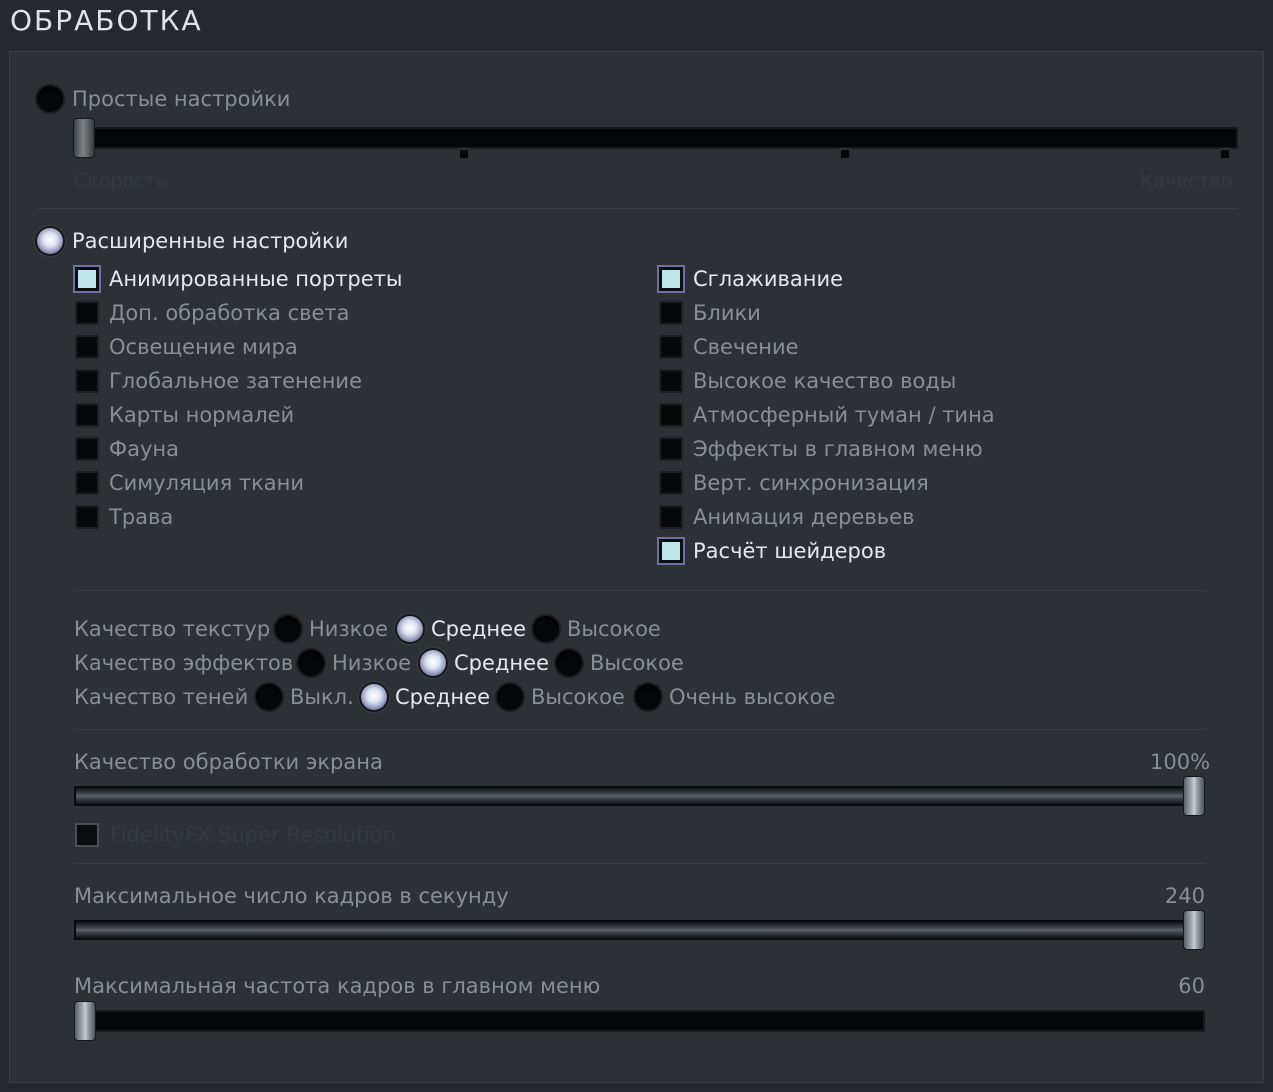 This screenshot has height=1092, width=1273. I want to click on simple-settings-label: Простые настройки, so click(181, 99).